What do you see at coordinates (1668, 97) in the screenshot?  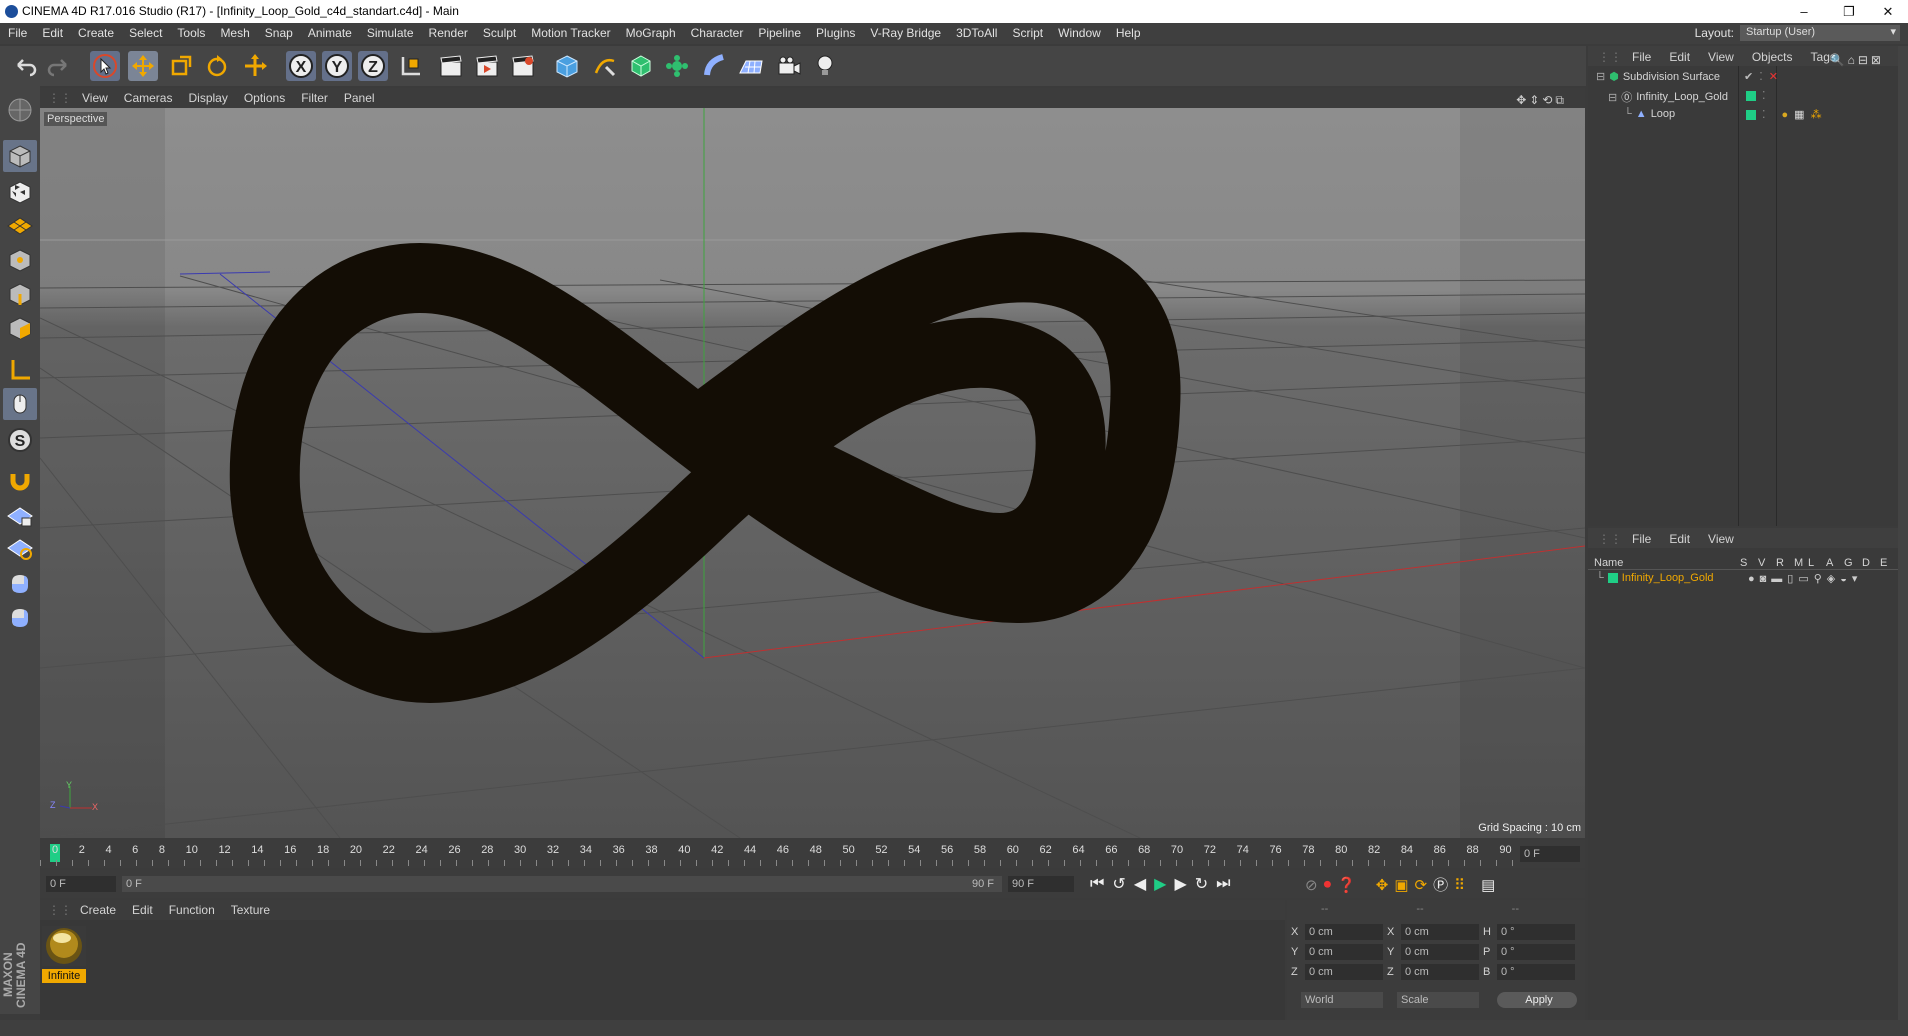 I see `object-row-infinity-loop: ⊟ ⓪ Infinity_Loop_Gold` at bounding box center [1668, 97].